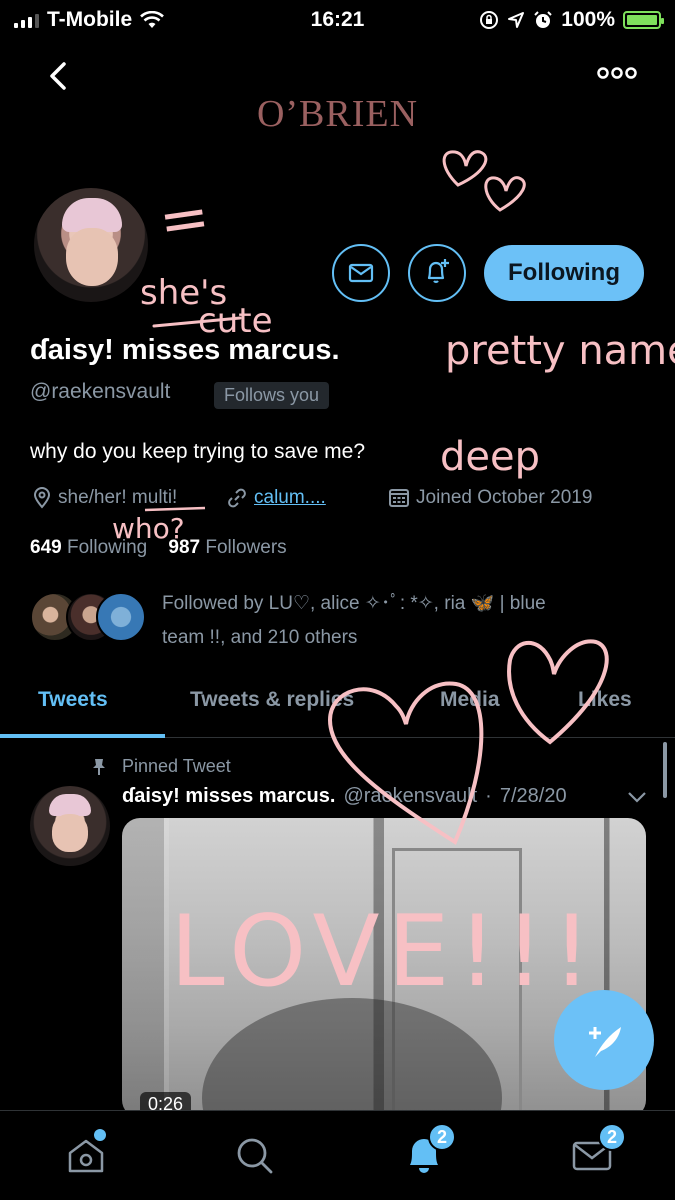 The image size is (675, 1200). Describe the element at coordinates (533, 796) in the screenshot. I see `tweet-date: 7/28/20` at that location.